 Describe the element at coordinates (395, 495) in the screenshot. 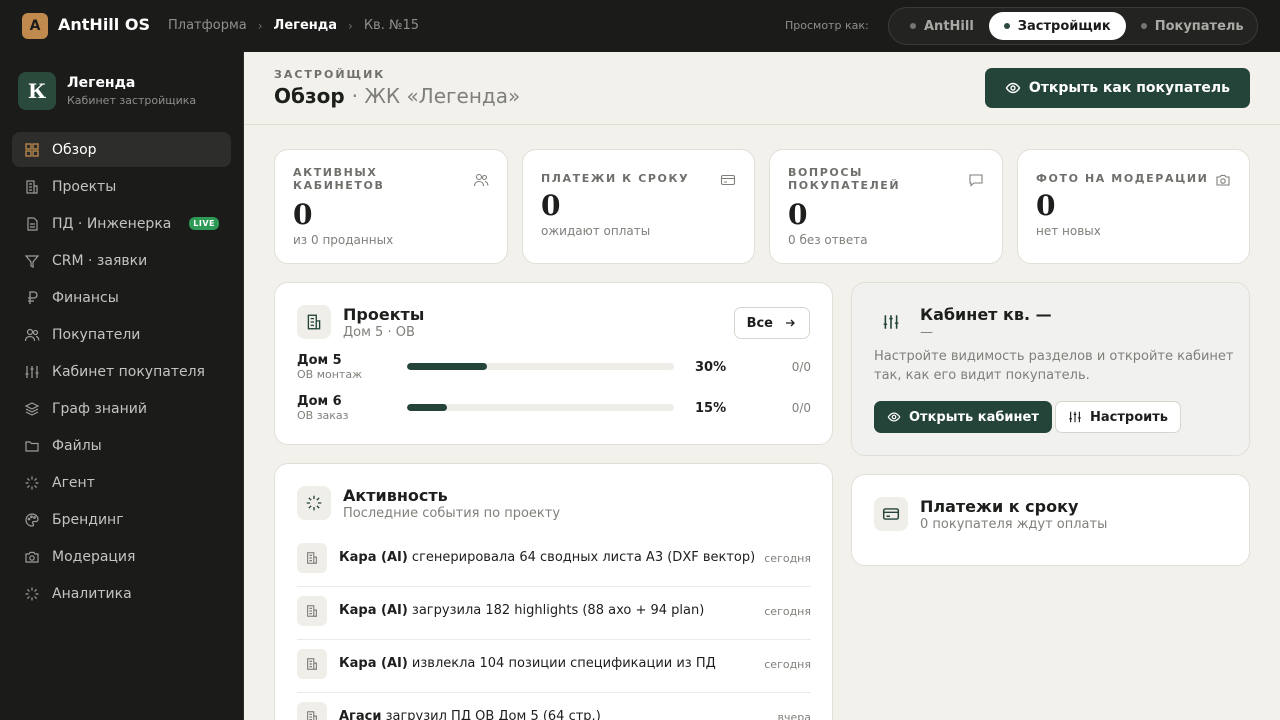

I see `activity-title: Активность` at that location.